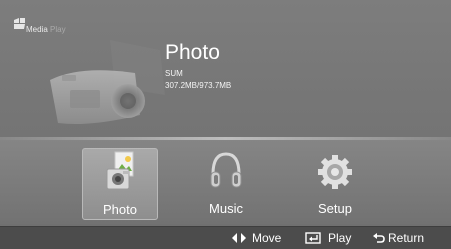 The width and height of the screenshot is (451, 249). What do you see at coordinates (335, 208) in the screenshot?
I see `menu-label-setup: Setup` at bounding box center [335, 208].